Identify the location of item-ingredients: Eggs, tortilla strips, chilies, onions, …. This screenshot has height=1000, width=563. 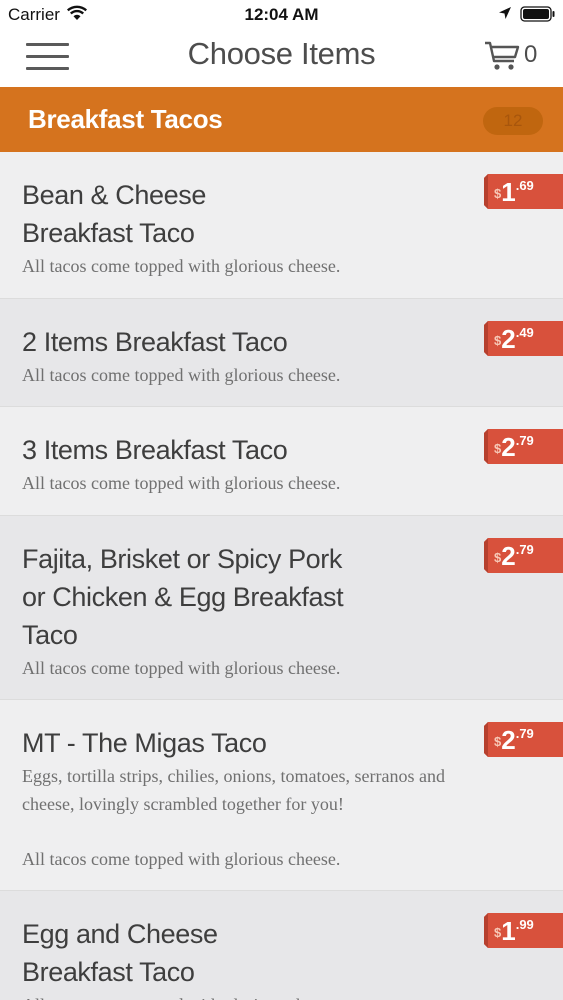
(233, 776).